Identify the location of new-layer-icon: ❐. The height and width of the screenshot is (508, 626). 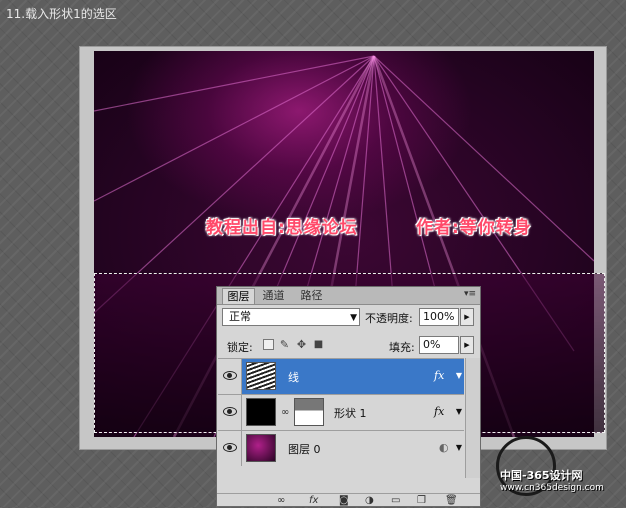
(421, 500).